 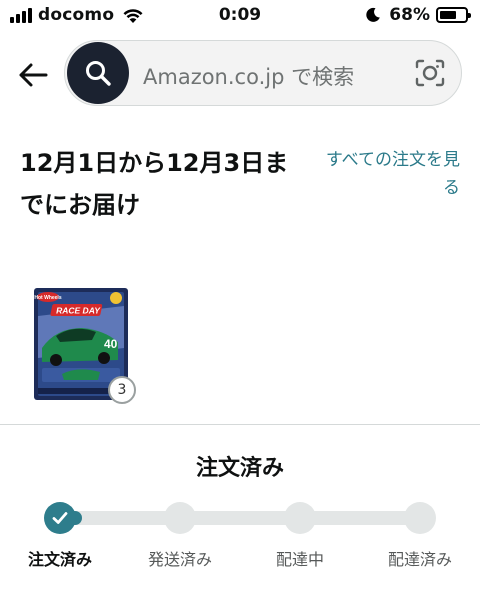 What do you see at coordinates (47, 298) in the screenshot?
I see `brand-logo-text: Hot Wheels` at bounding box center [47, 298].